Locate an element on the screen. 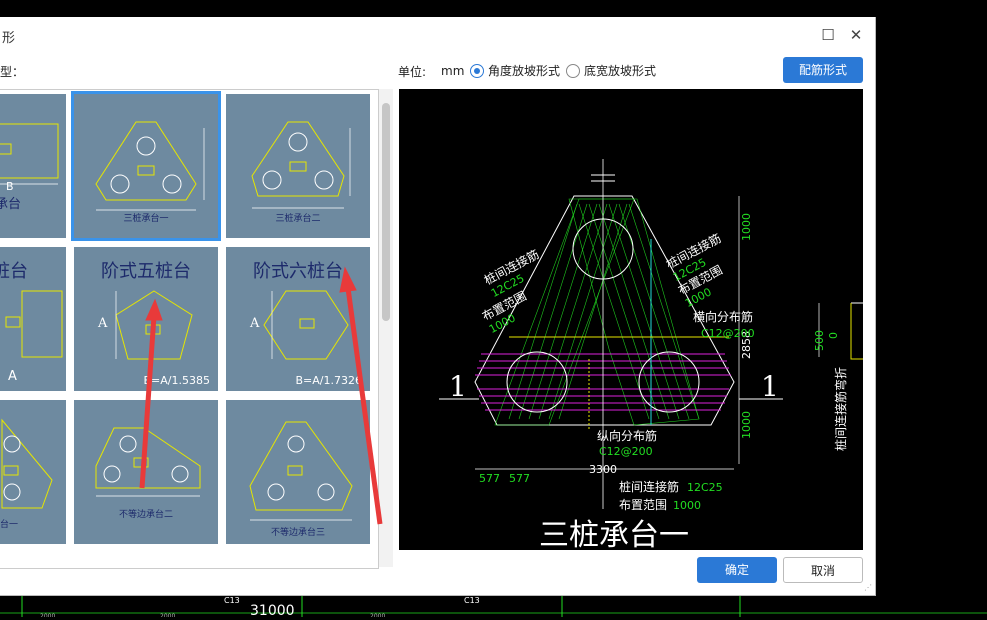 The image size is (987, 620). cad-dim-31000: 31000 is located at coordinates (272, 610).